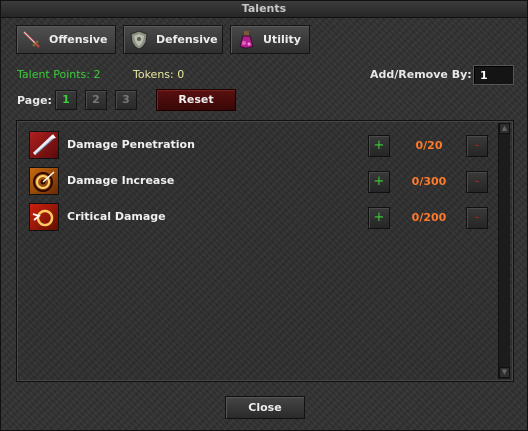 This screenshot has width=528, height=431. What do you see at coordinates (131, 144) in the screenshot?
I see `talent-name: Damage Penetration` at bounding box center [131, 144].